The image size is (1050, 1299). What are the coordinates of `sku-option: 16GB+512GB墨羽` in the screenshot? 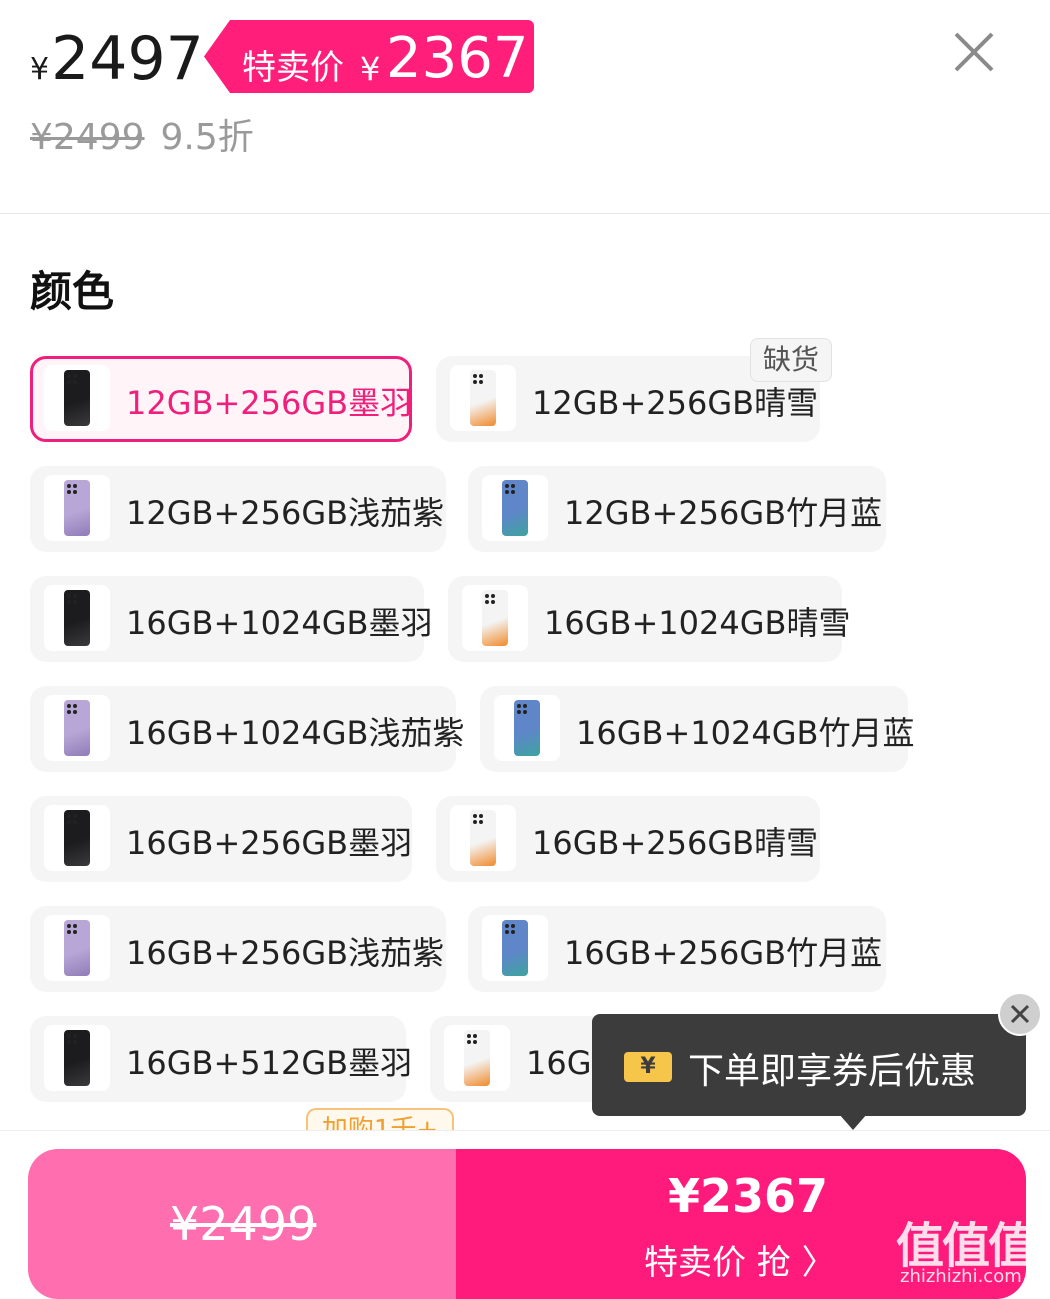 It's located at (221, 1059).